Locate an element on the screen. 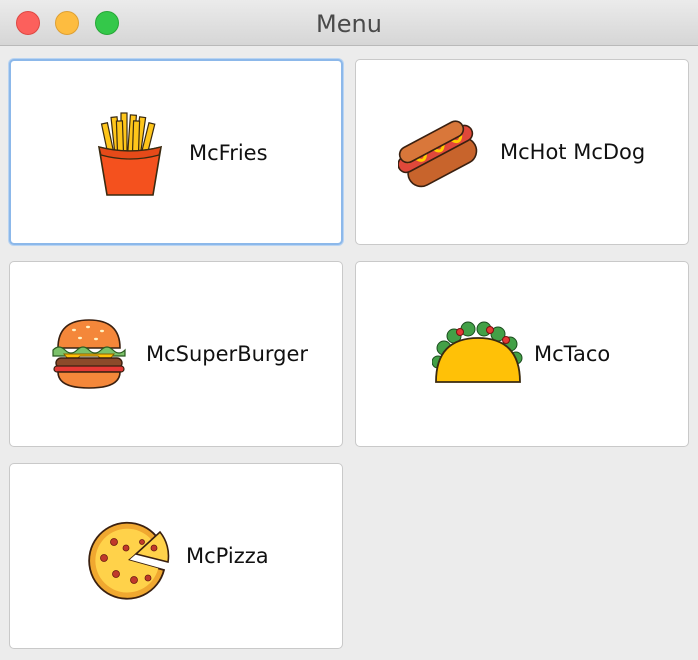  title-bar: Menu is located at coordinates (349, 23).